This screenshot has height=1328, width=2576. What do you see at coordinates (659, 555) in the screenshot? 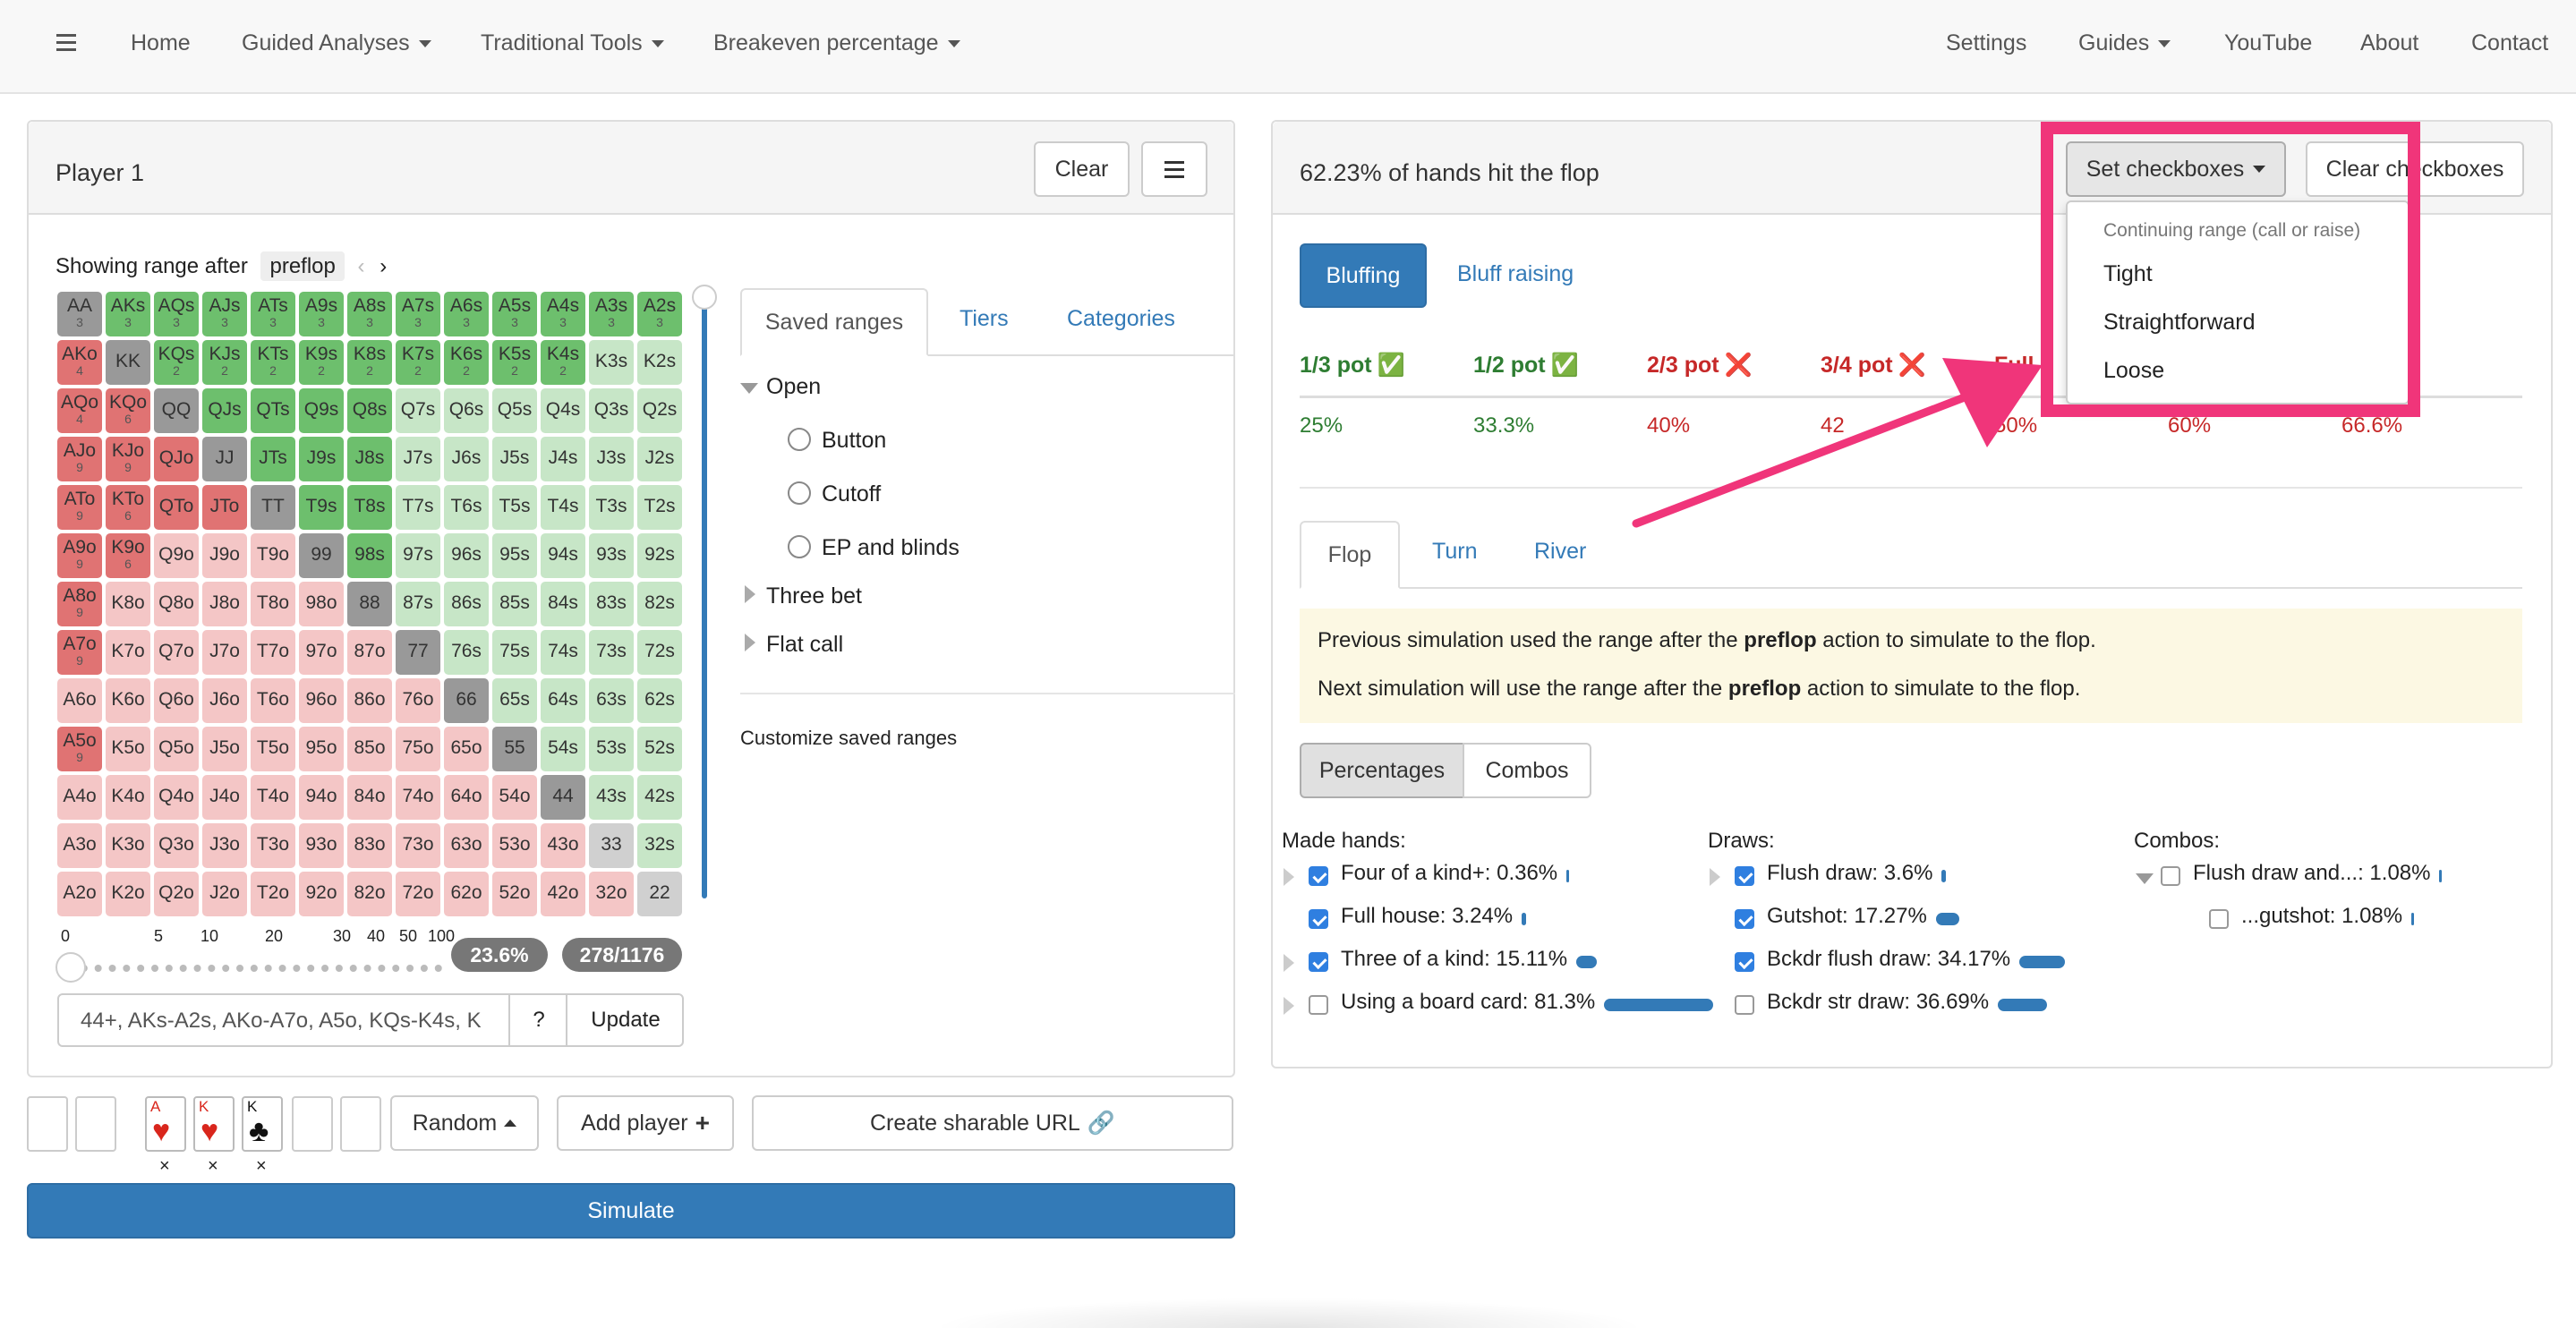
I see `range-cell: 92s` at bounding box center [659, 555].